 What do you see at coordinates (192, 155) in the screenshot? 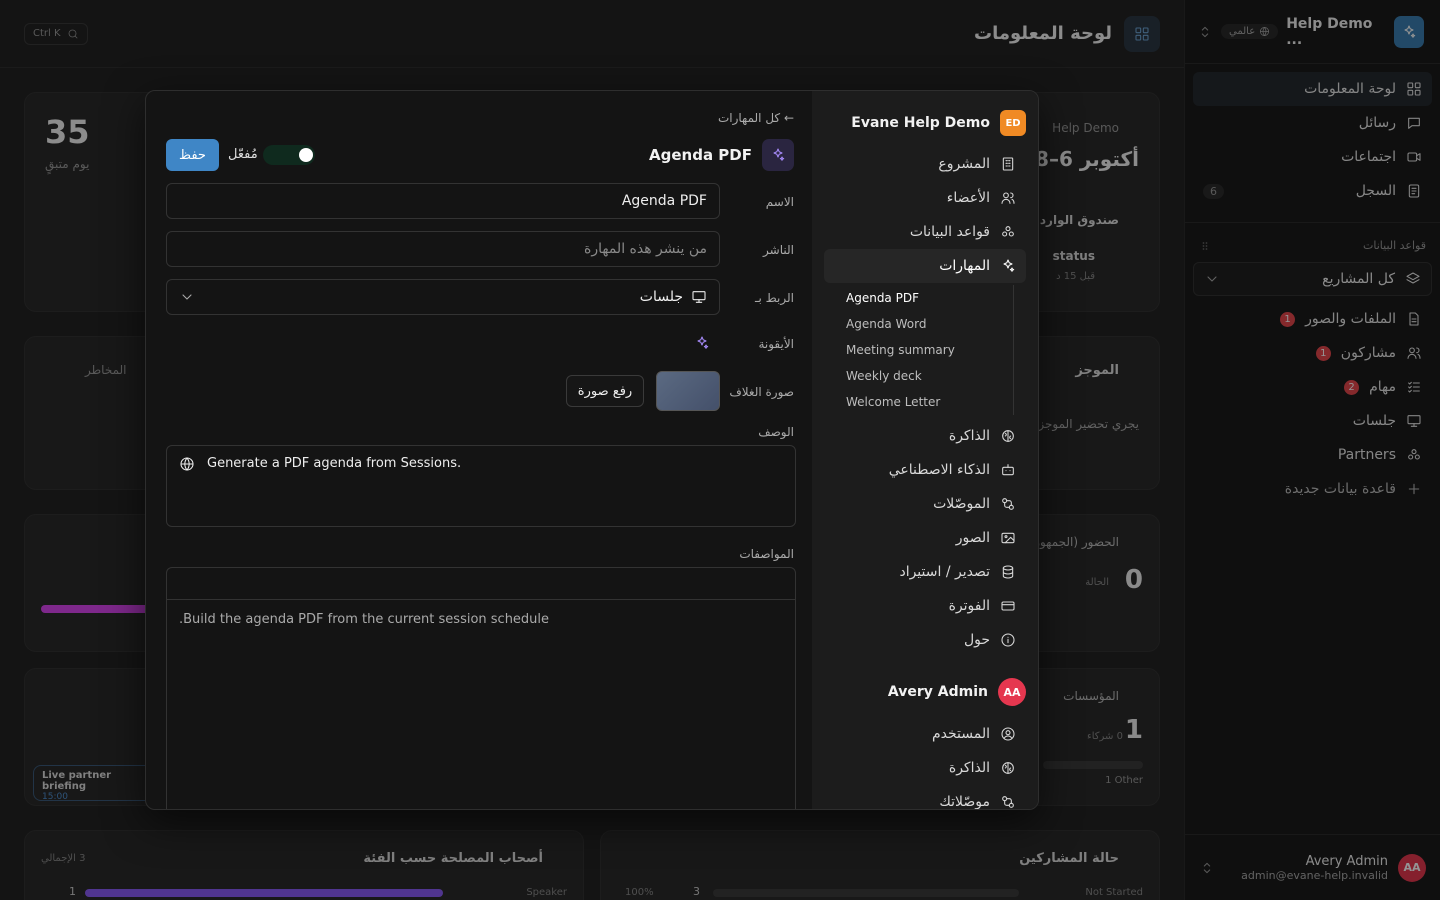
I see `save-button: حفظ` at bounding box center [192, 155].